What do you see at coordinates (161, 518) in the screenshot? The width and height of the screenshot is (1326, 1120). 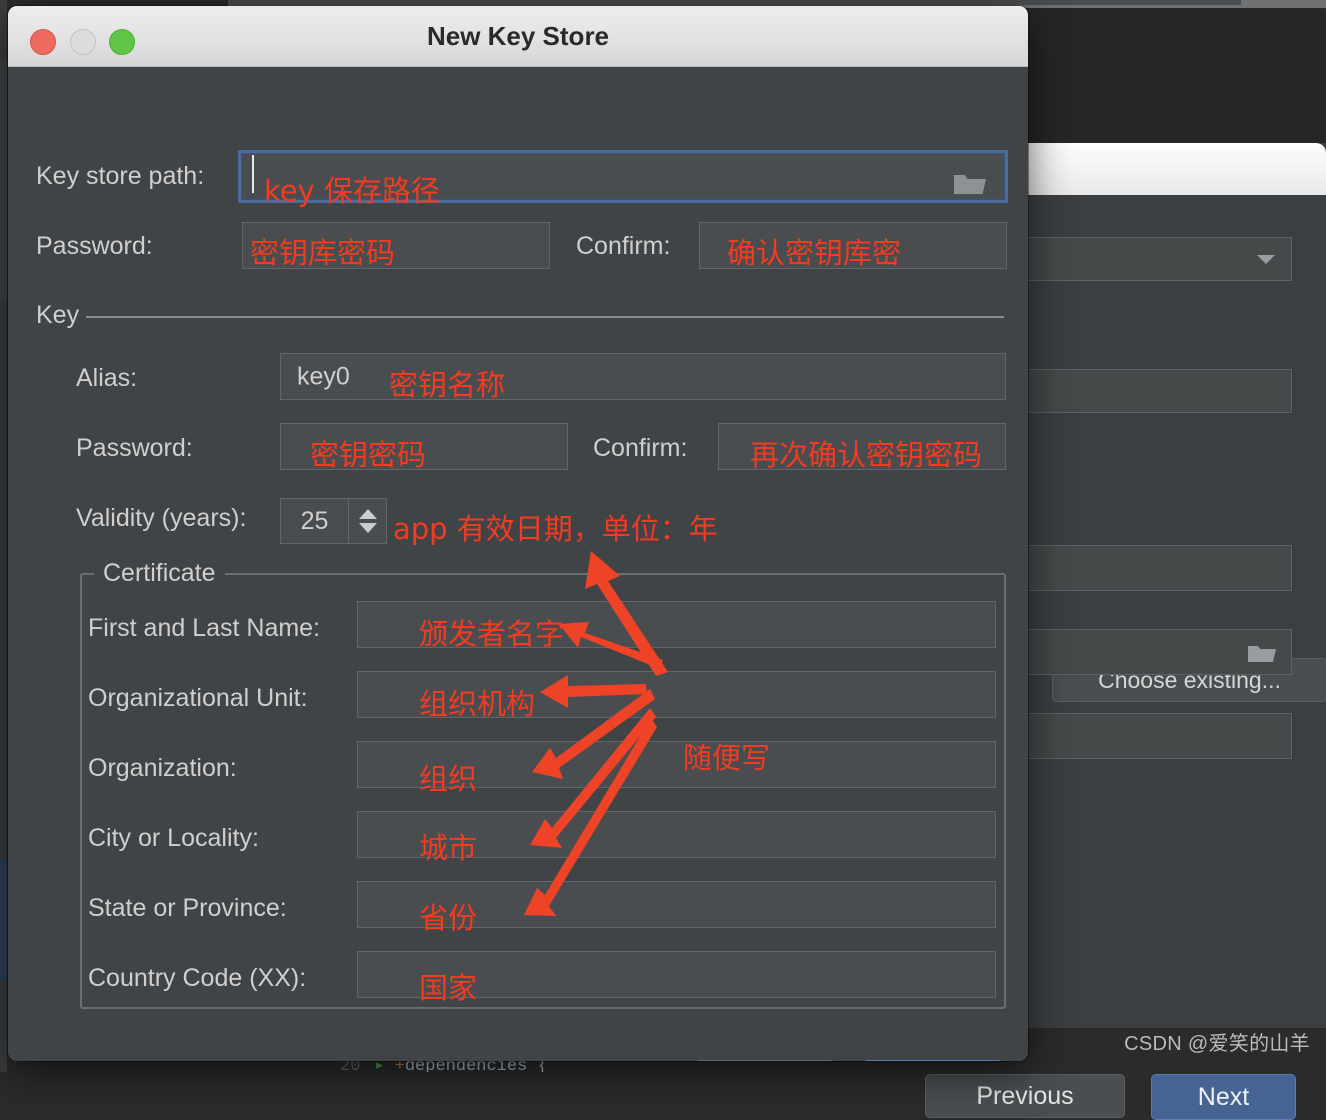 I see `validity-label: Validity (years):` at bounding box center [161, 518].